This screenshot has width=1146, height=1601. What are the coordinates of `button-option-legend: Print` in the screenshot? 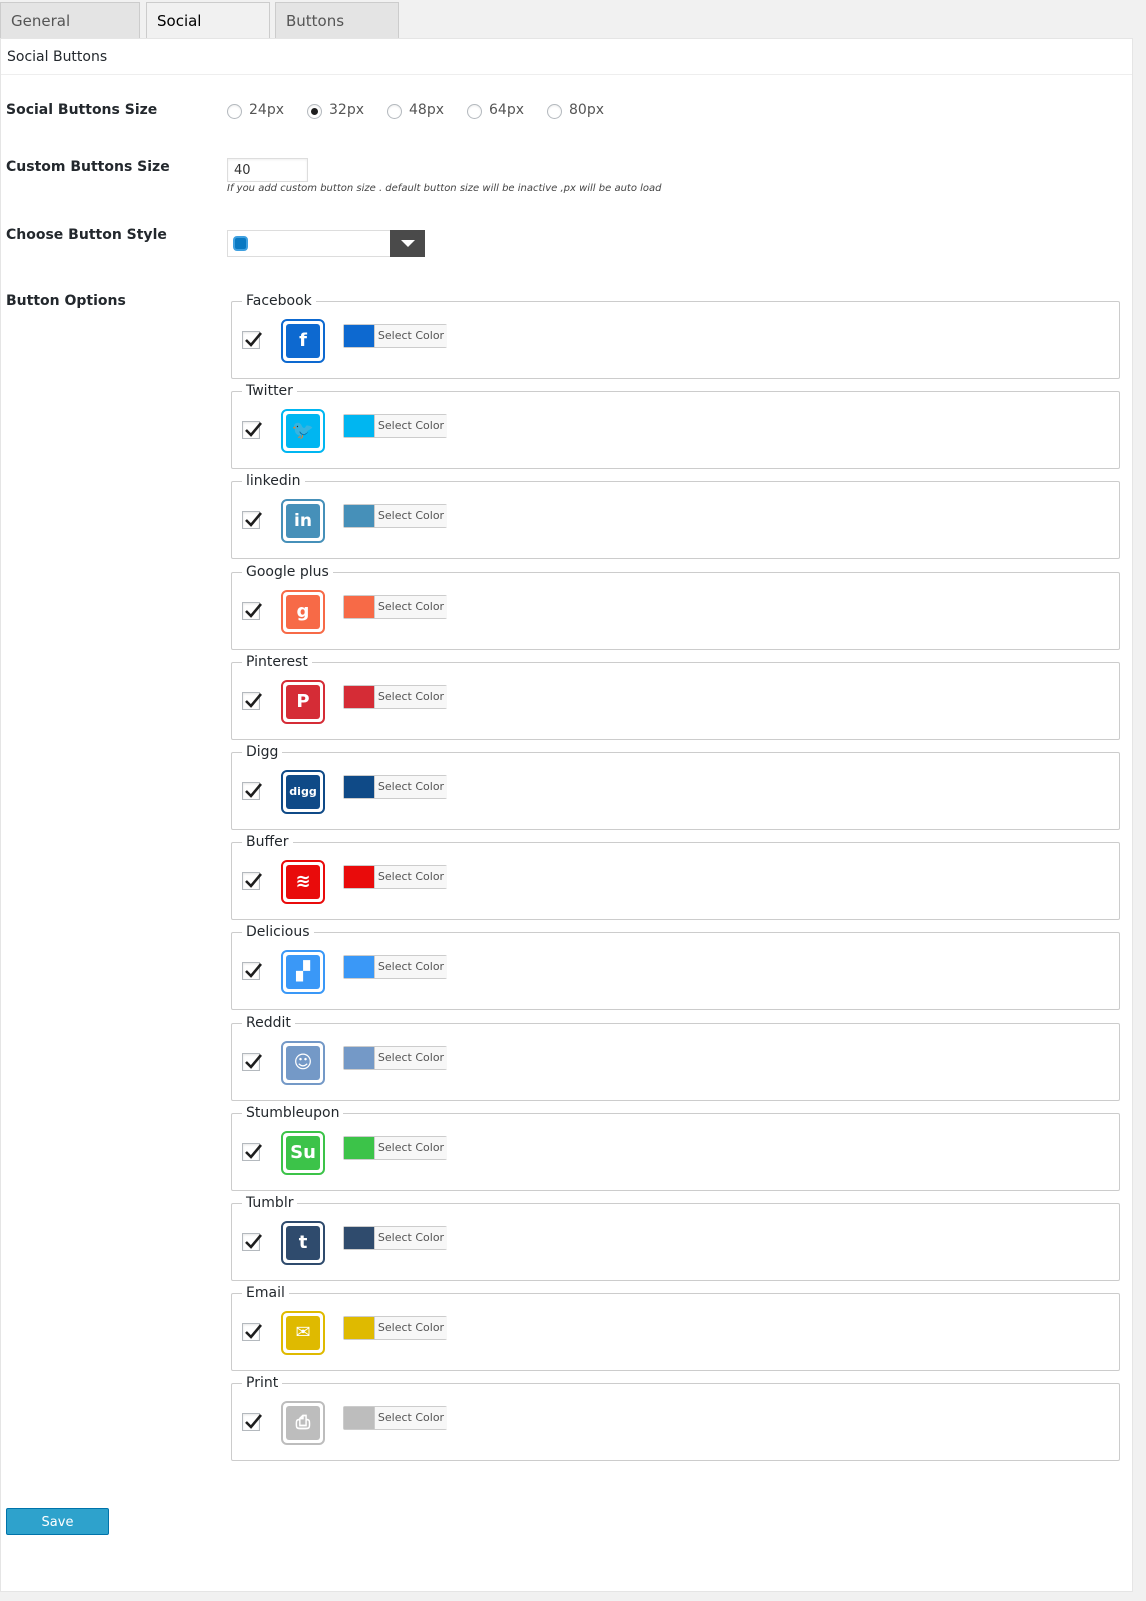 It's located at (262, 1383).